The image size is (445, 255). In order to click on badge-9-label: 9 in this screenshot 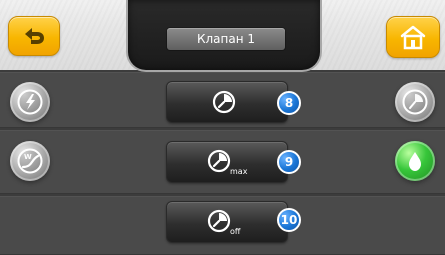, I will do `click(289, 162)`.